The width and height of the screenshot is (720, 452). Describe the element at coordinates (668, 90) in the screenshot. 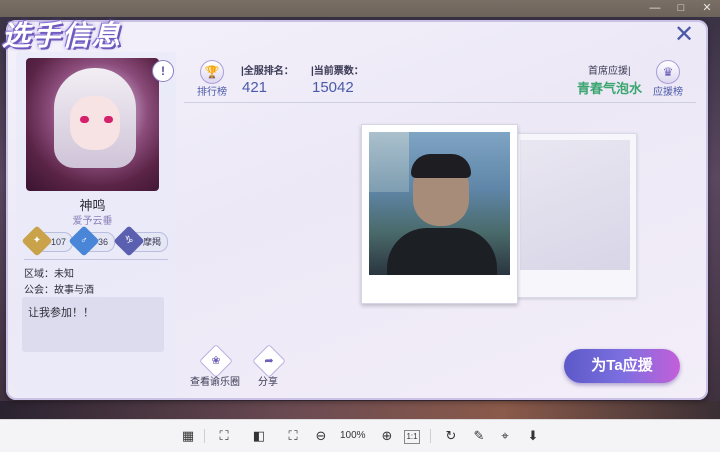

I see `support-list-label: 应援榜` at that location.